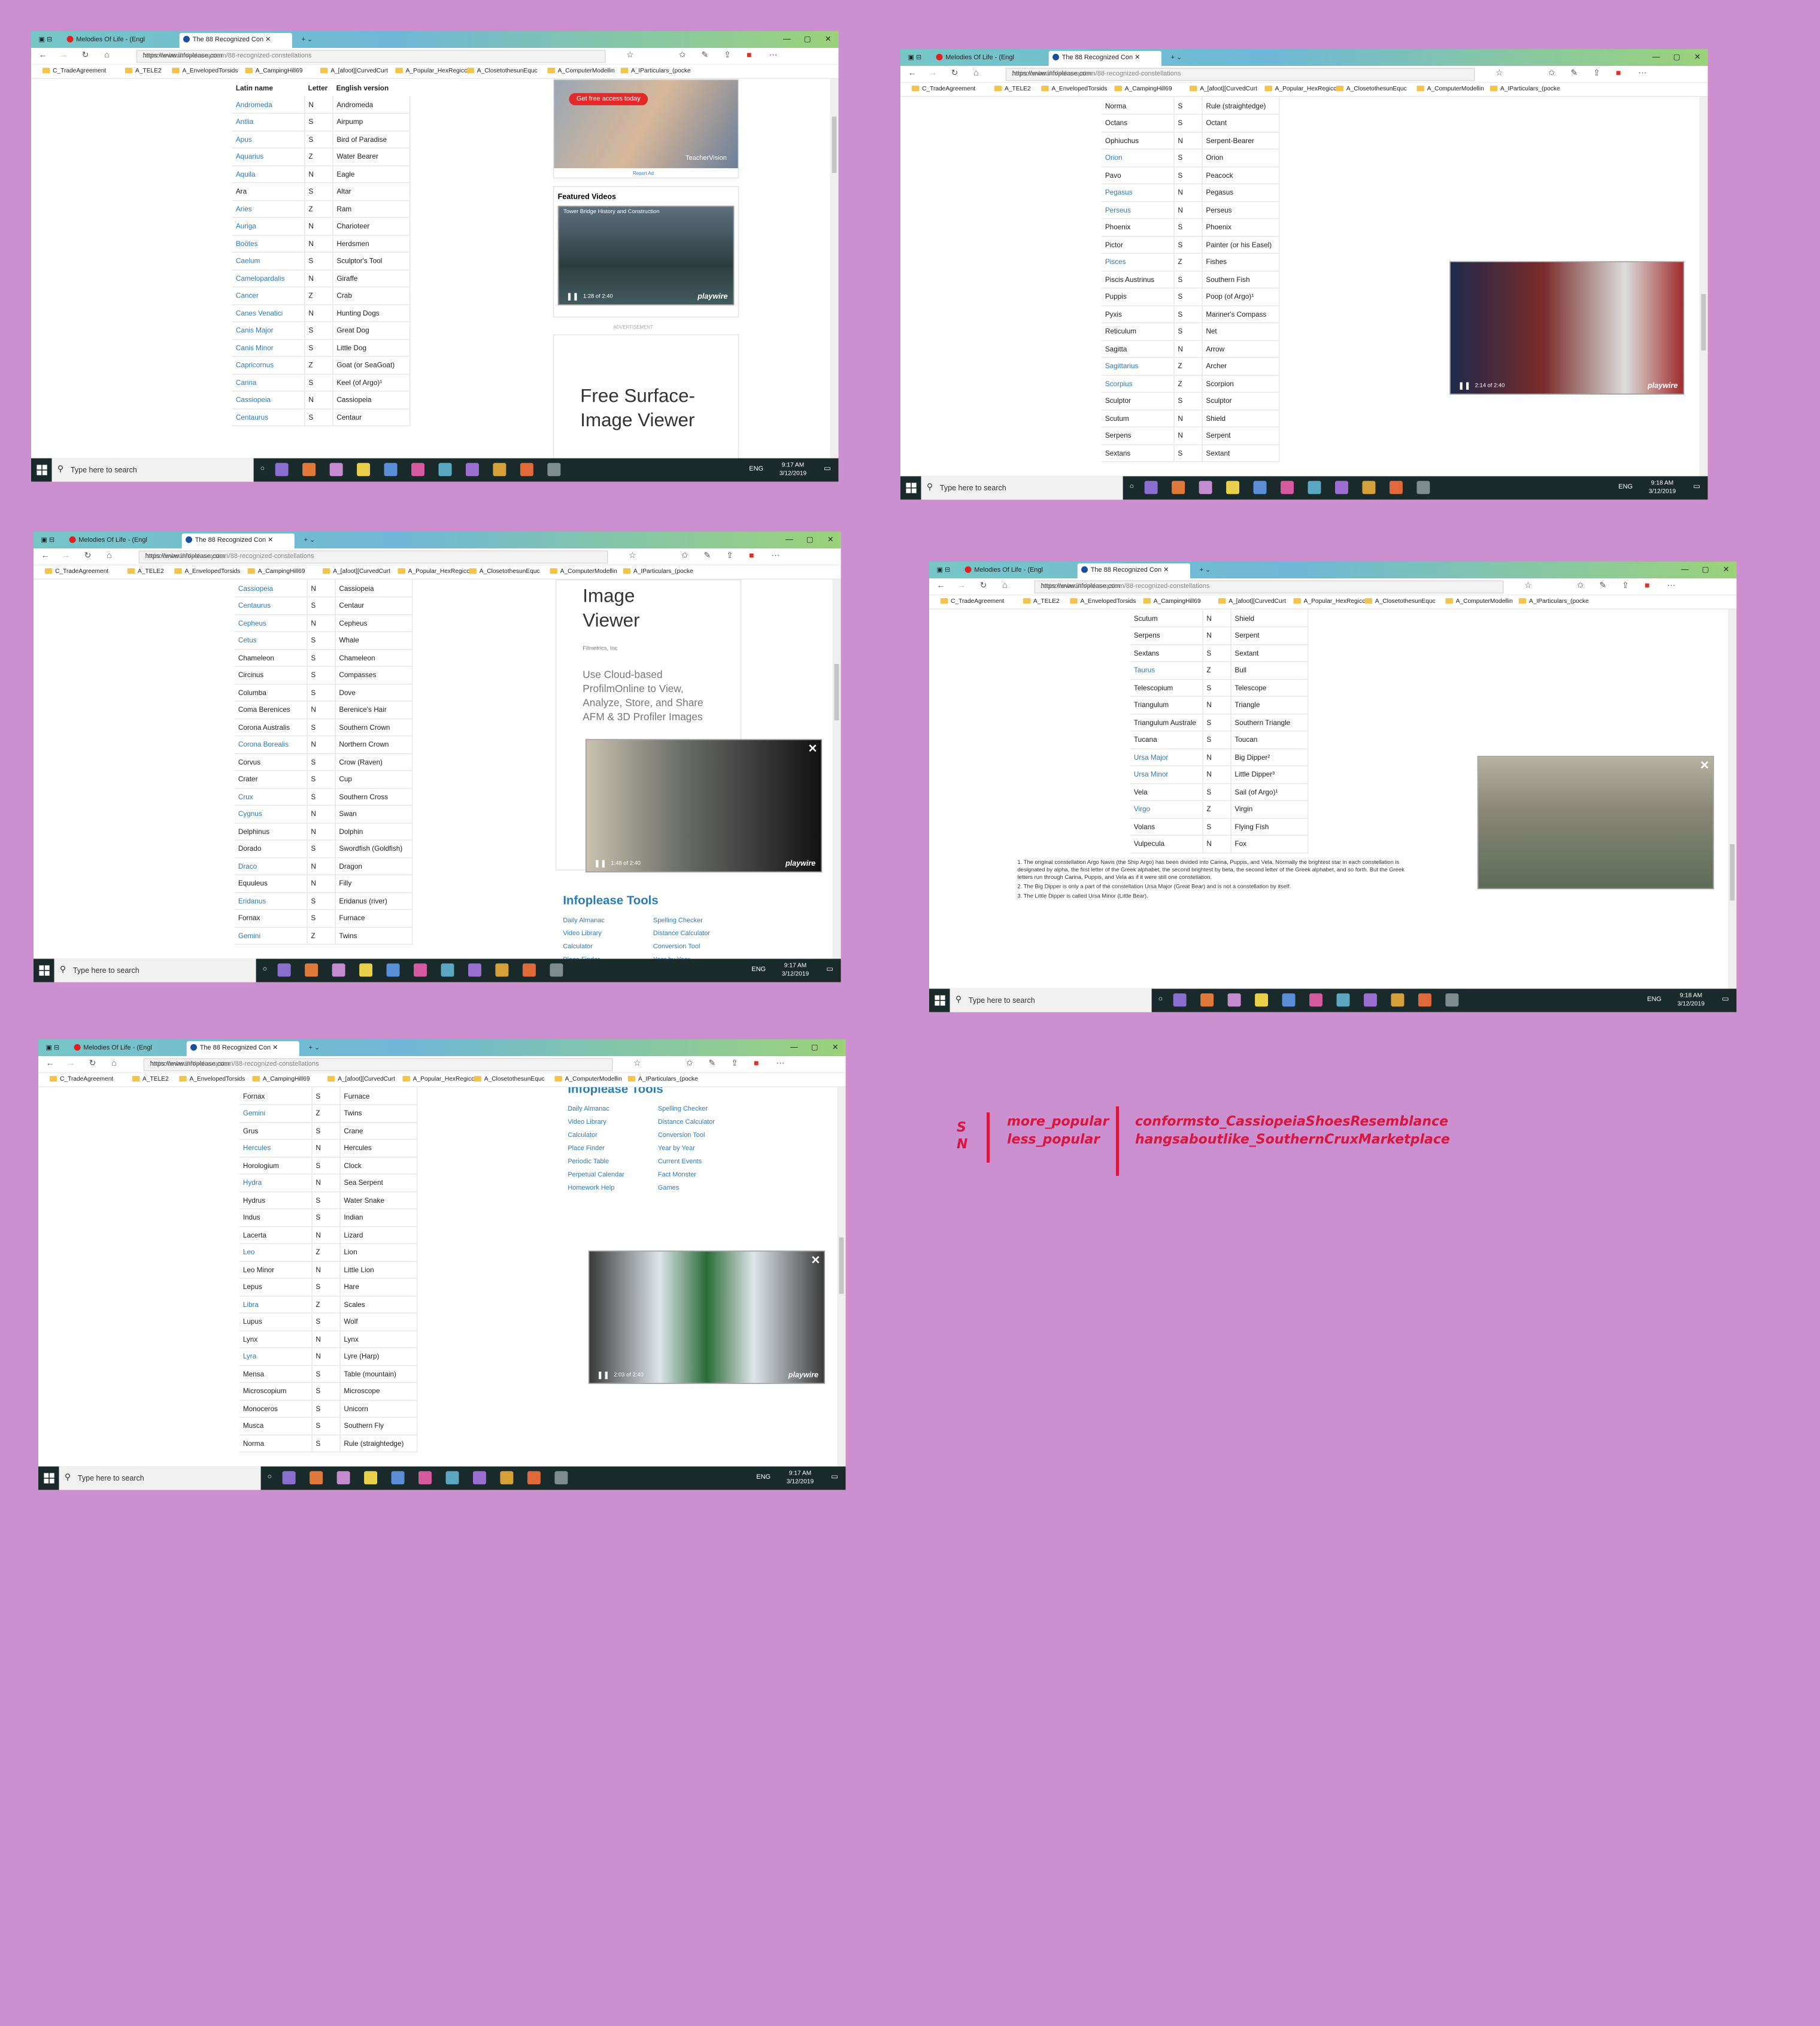  I want to click on tool-link: Games, so click(687, 1191).